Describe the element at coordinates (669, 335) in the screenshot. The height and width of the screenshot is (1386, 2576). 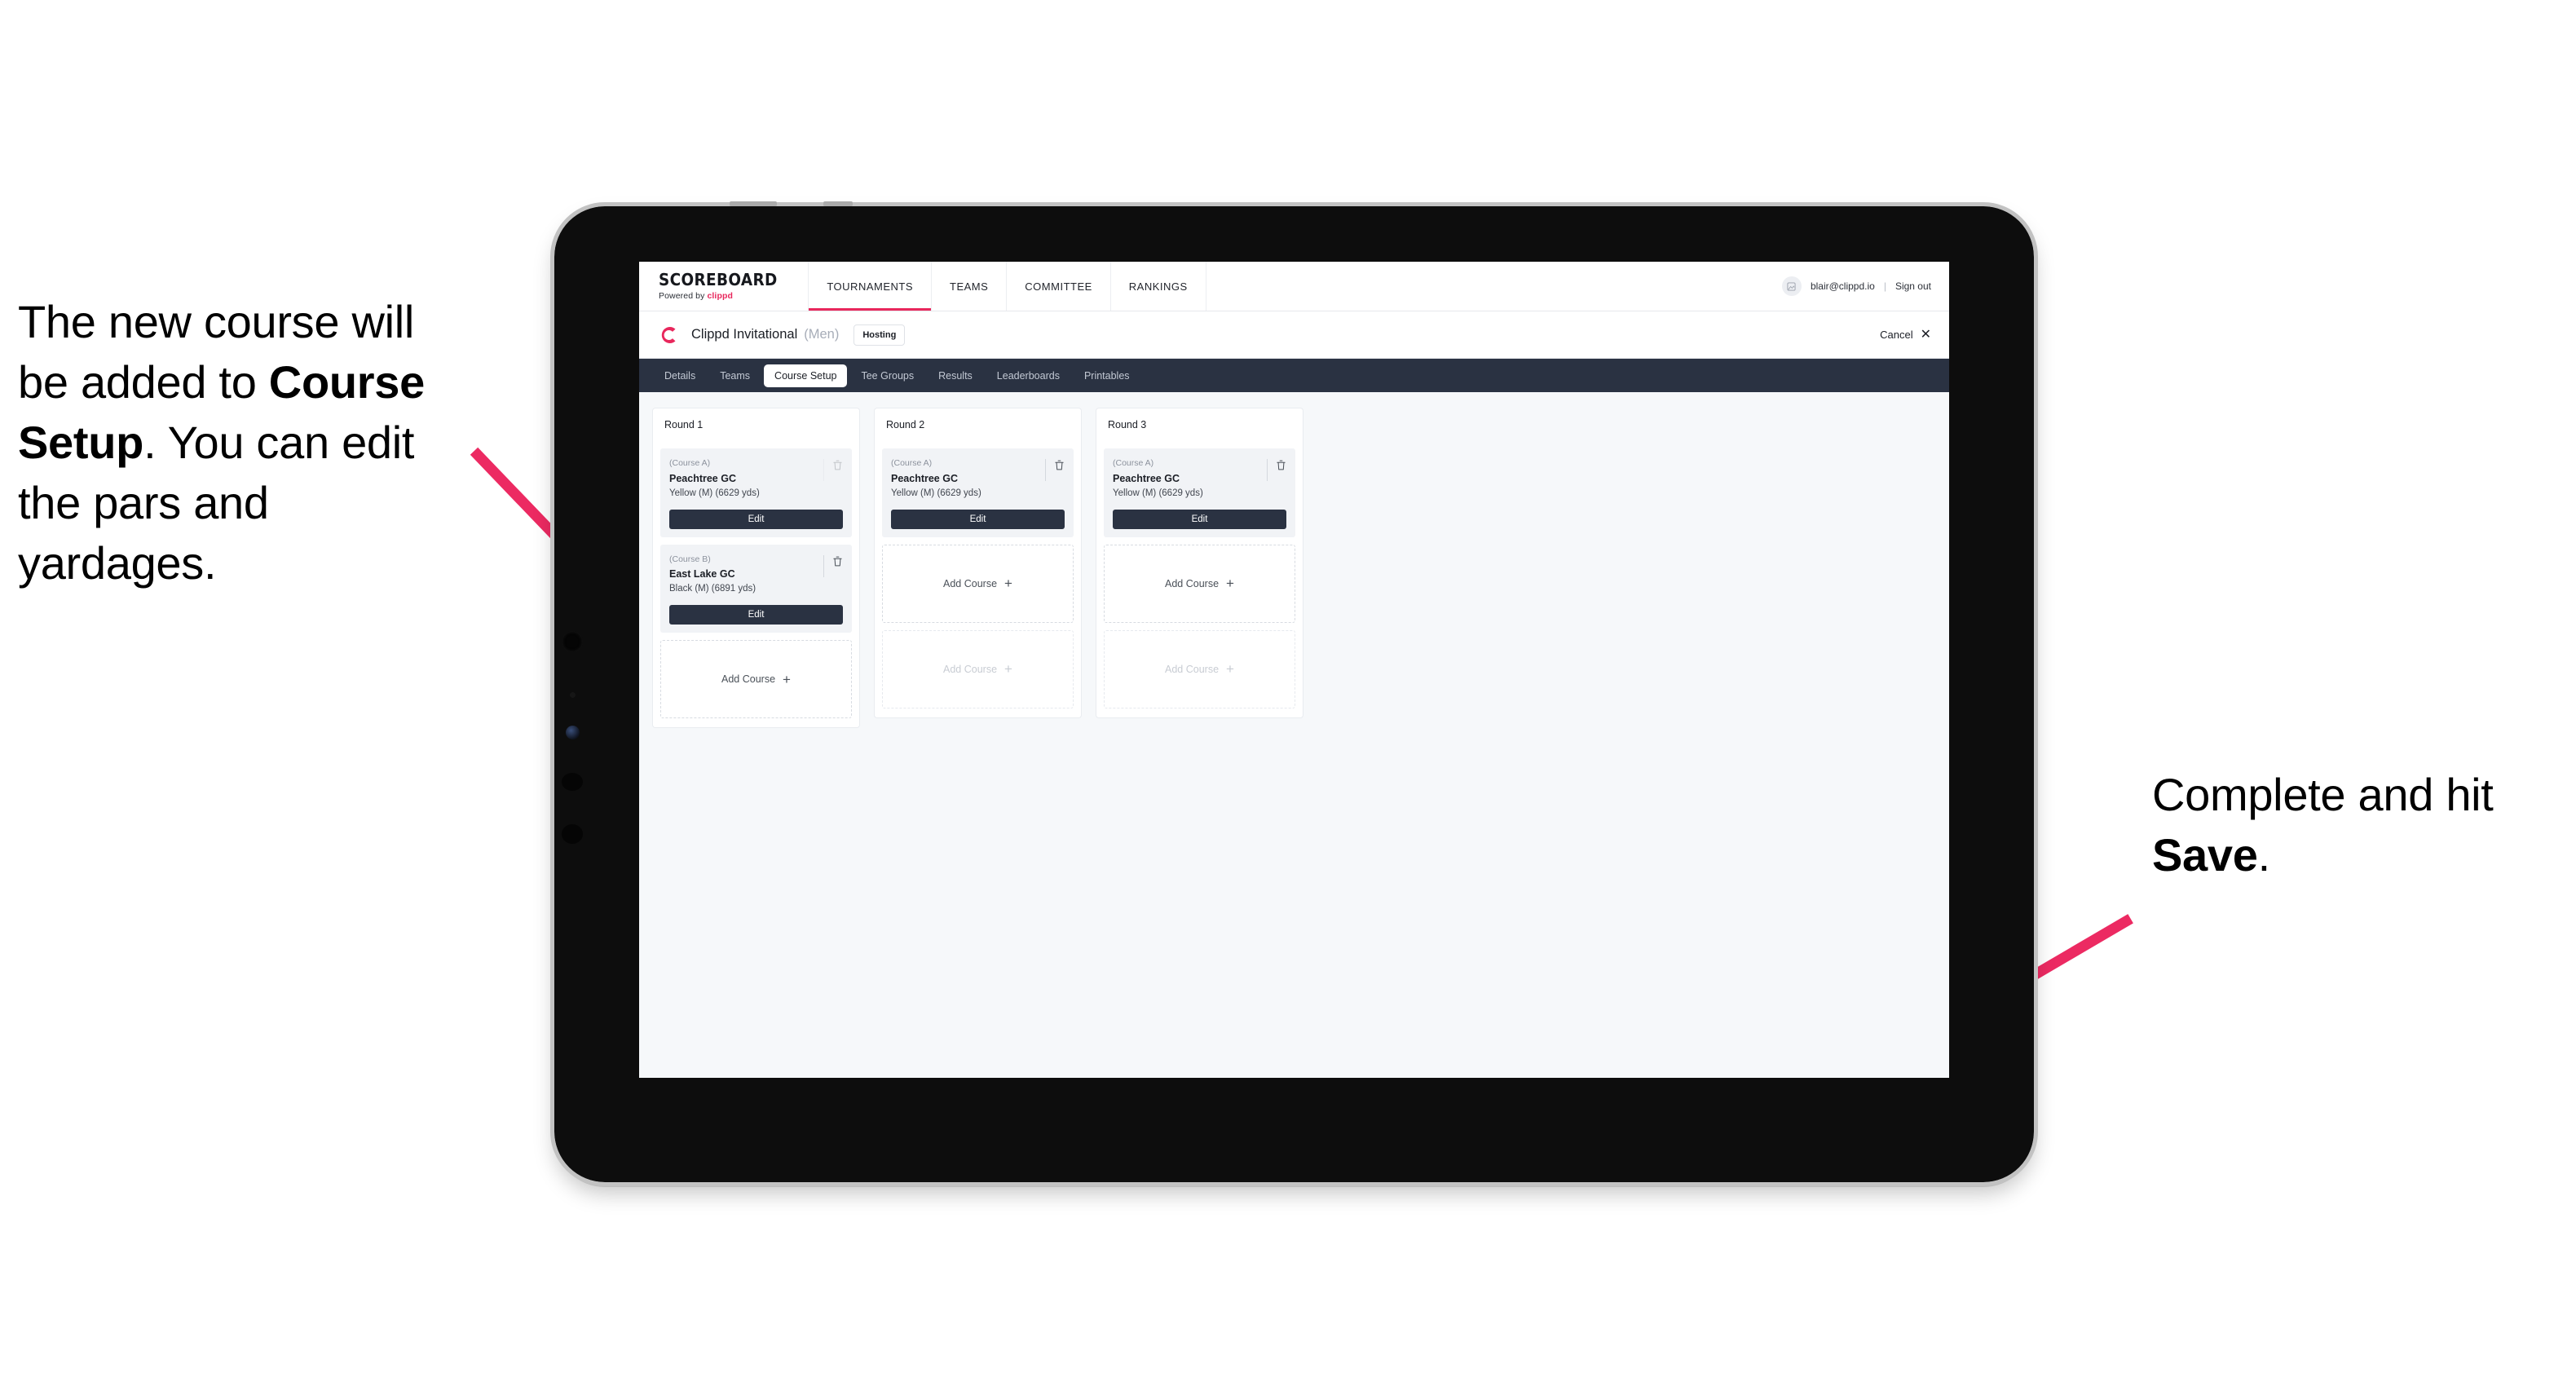
I see `clippd-c-logo-icon` at that location.